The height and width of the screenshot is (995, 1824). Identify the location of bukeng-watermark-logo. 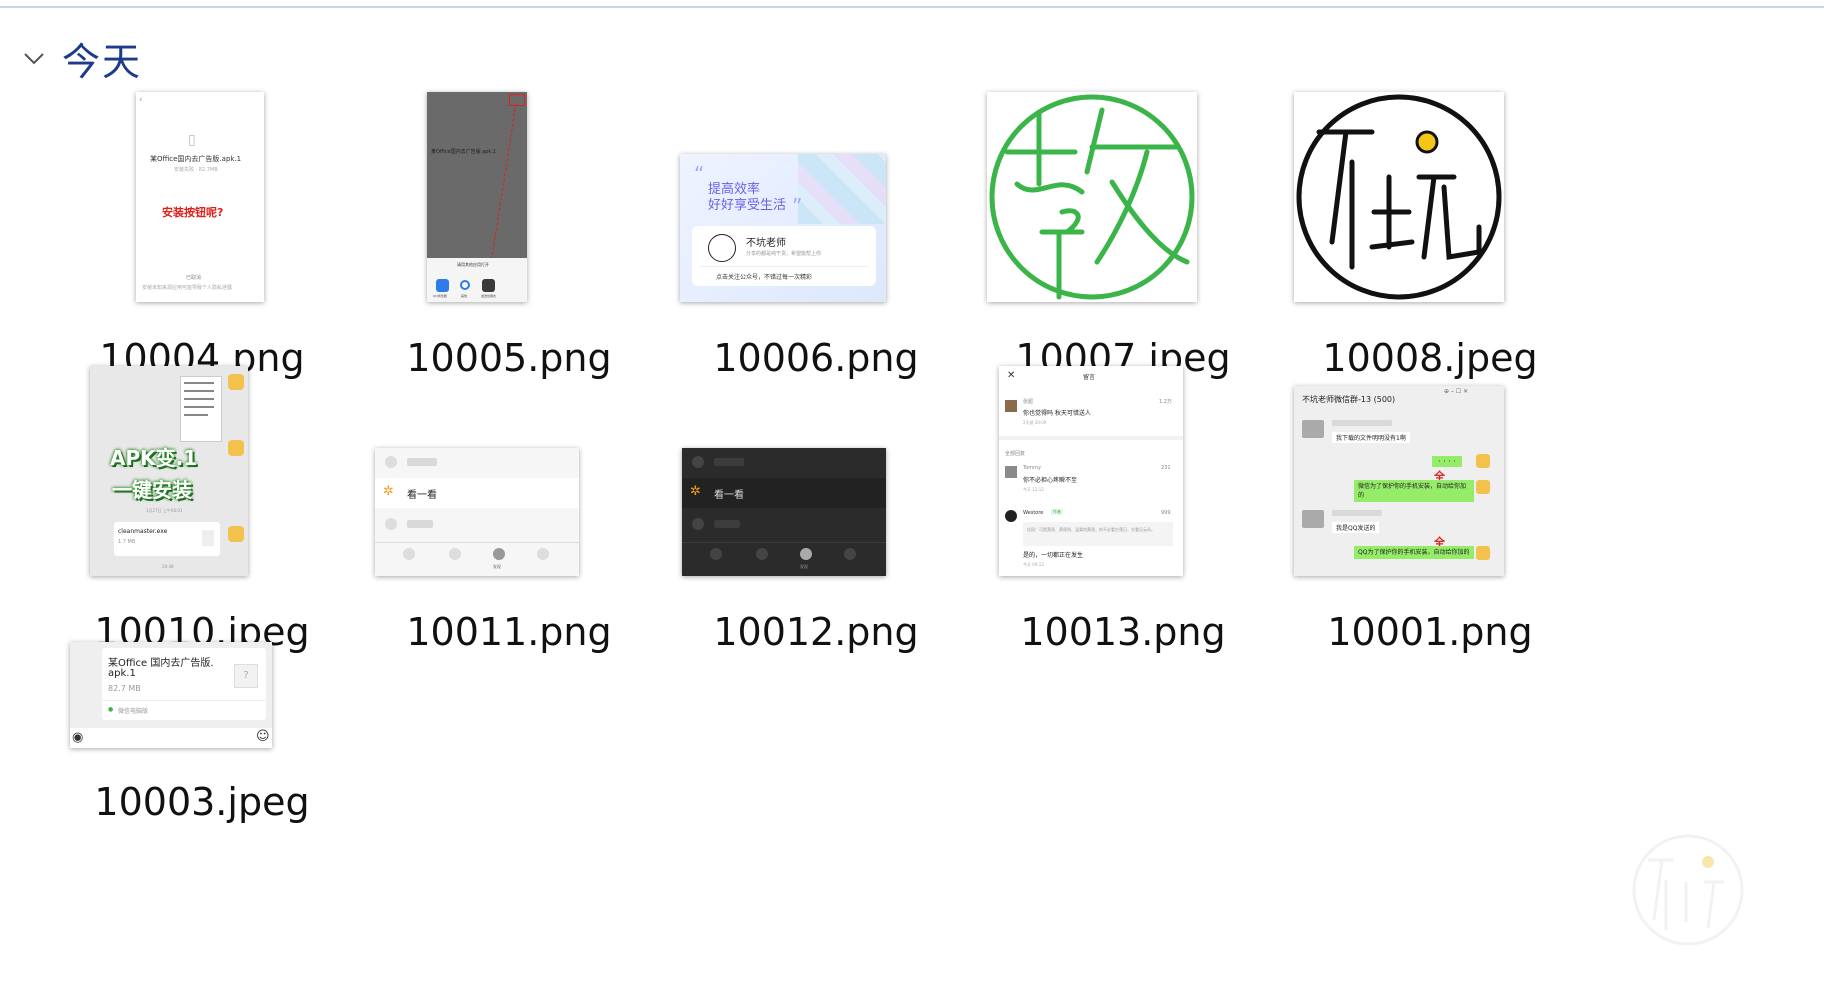
(1688, 890).